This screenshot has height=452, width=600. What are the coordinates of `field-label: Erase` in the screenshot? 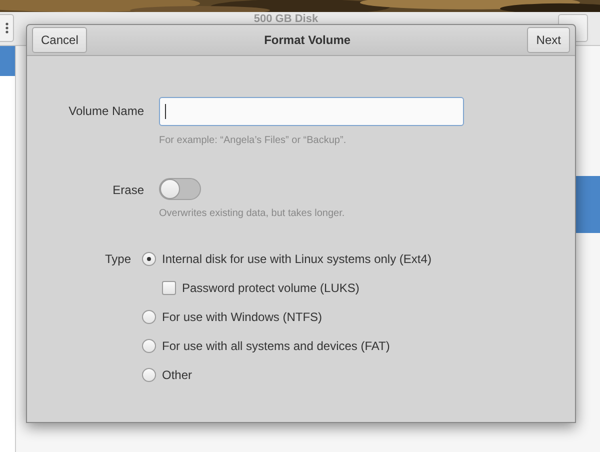 It's located at (128, 190).